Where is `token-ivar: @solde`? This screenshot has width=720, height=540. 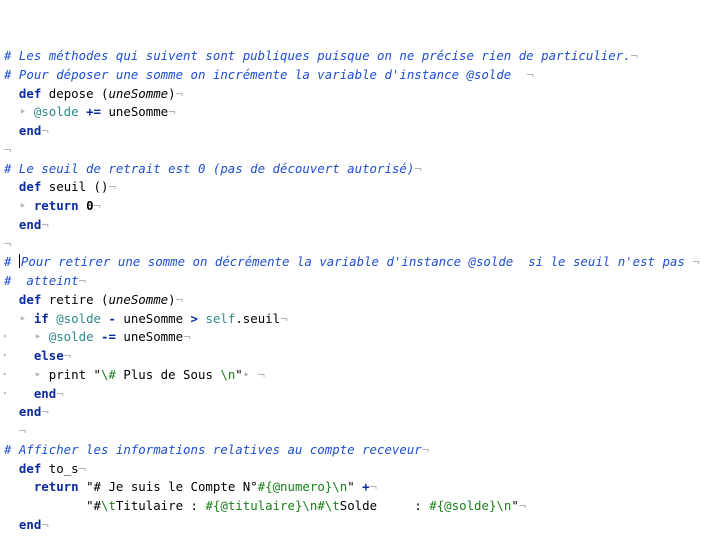 token-ivar: @solde is located at coordinates (78, 318).